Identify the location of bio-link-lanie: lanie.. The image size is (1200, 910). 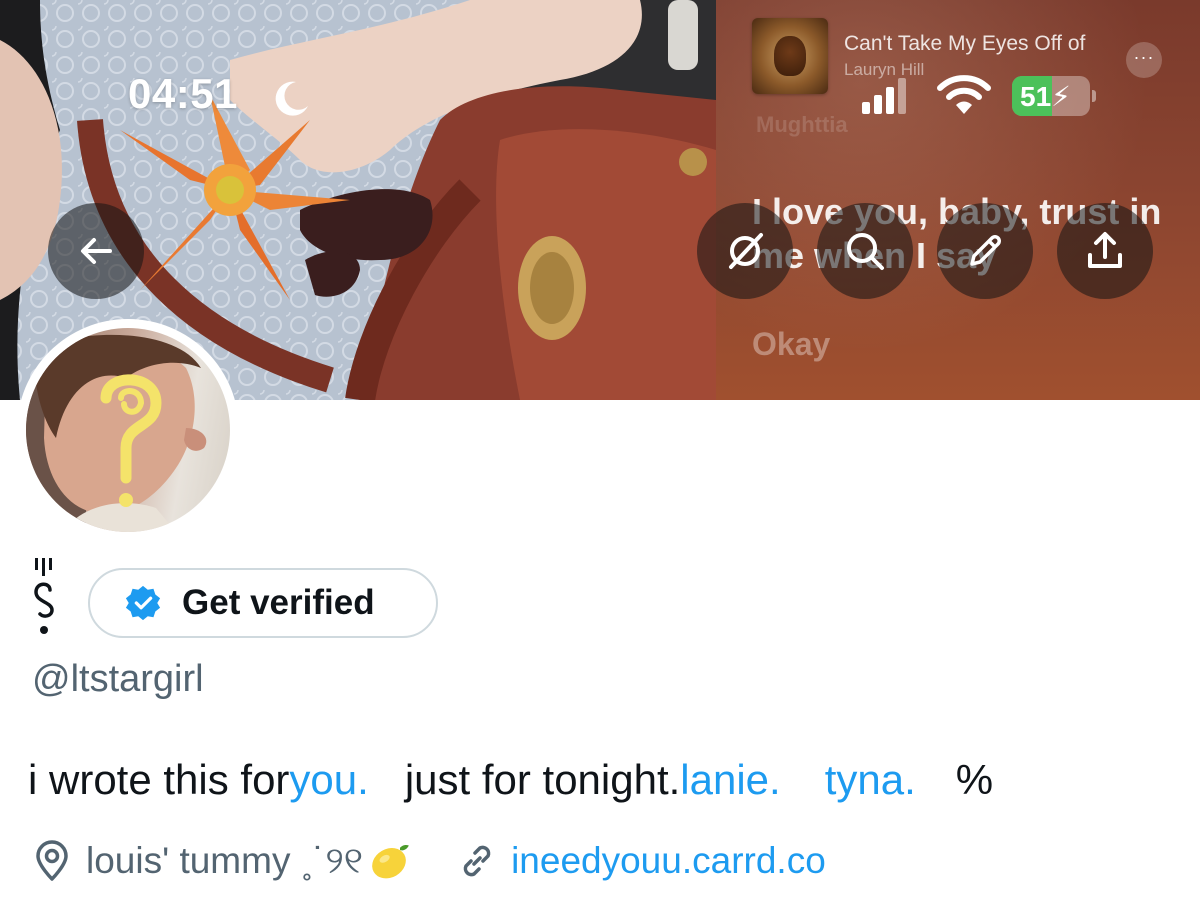
(730, 780).